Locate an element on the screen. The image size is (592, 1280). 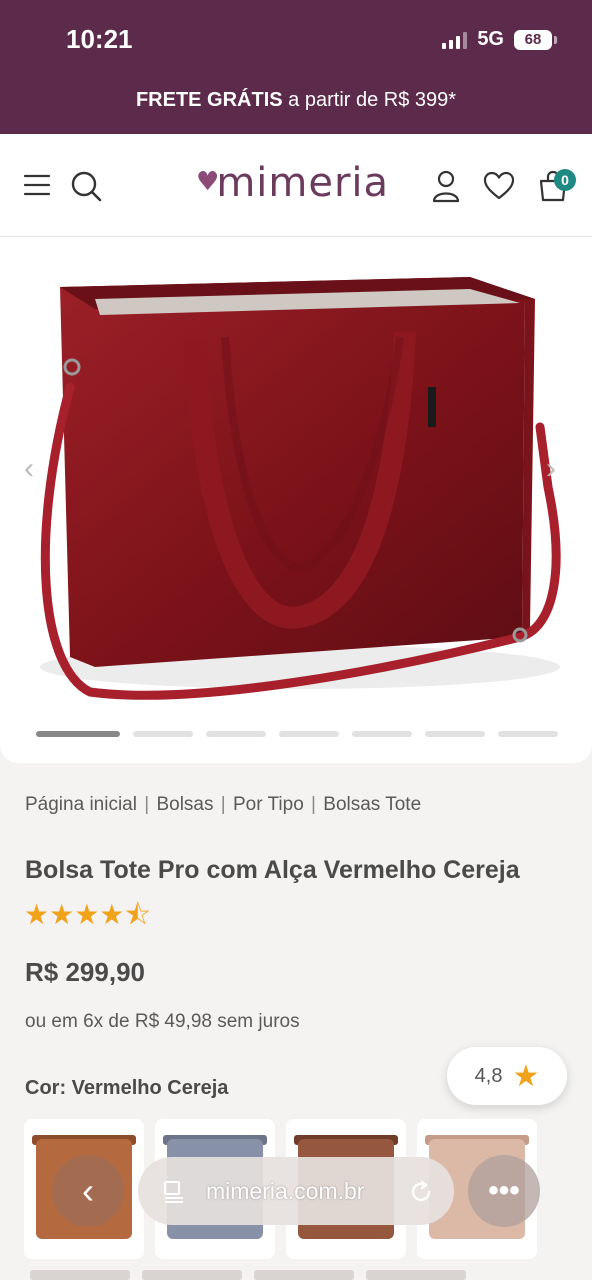
address-bar: mimeria.com.br is located at coordinates (296, 1191).